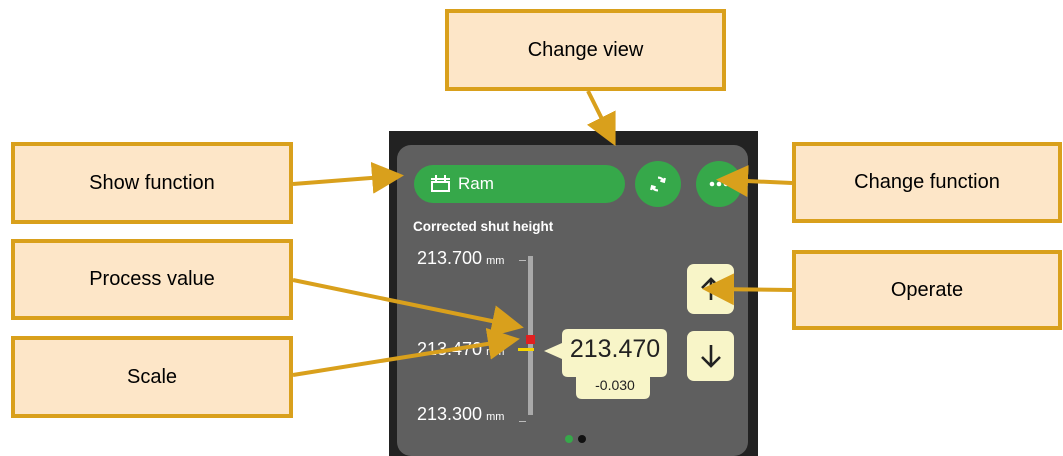 The image size is (1063, 456). I want to click on scale-top-number: 213.700, so click(450, 258).